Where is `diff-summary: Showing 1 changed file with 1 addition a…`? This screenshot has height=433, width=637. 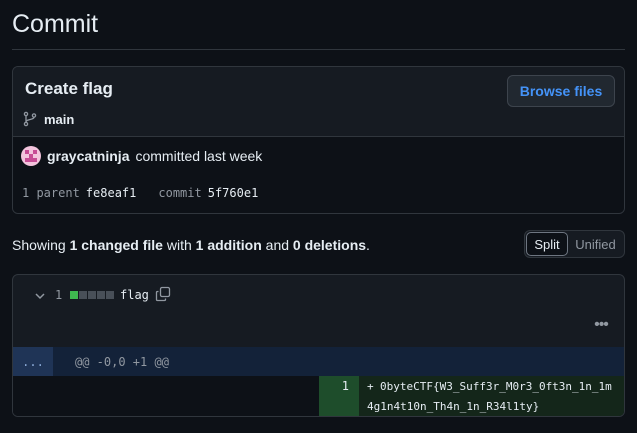 diff-summary: Showing 1 changed file with 1 addition a… is located at coordinates (191, 245).